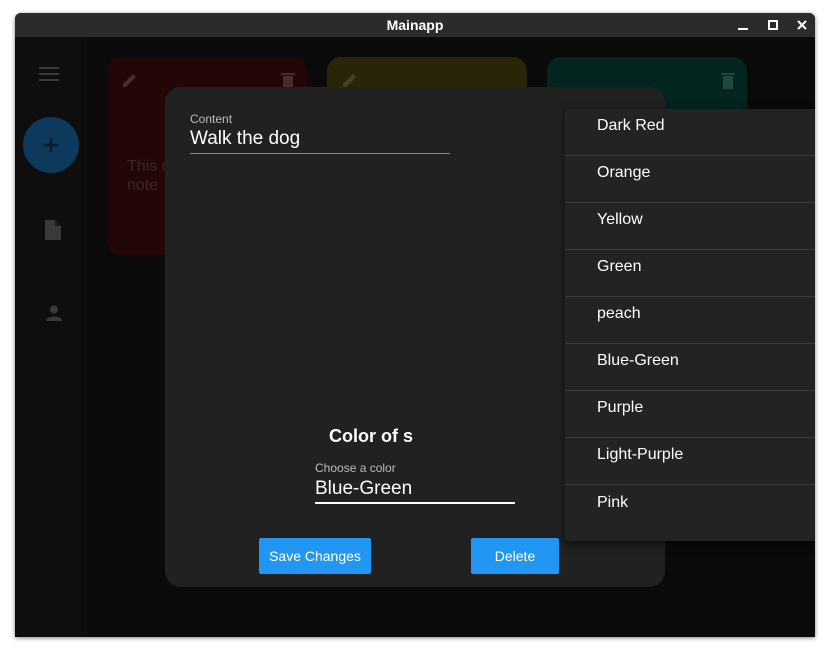  What do you see at coordinates (619, 266) in the screenshot?
I see `option-label: Green` at bounding box center [619, 266].